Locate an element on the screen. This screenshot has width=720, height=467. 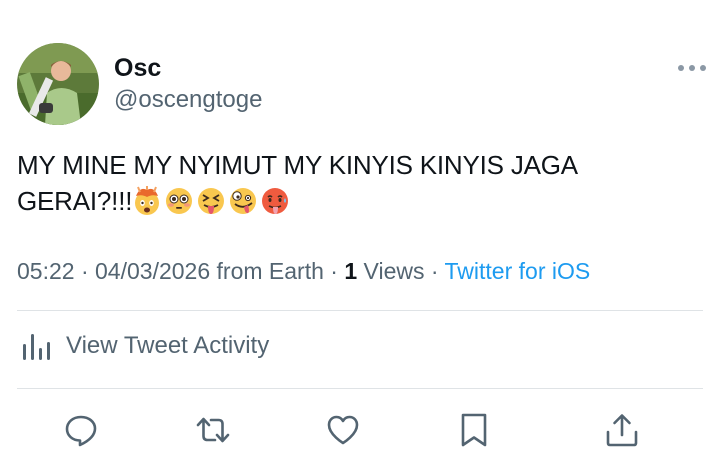
bookmark-icon is located at coordinates (474, 430).